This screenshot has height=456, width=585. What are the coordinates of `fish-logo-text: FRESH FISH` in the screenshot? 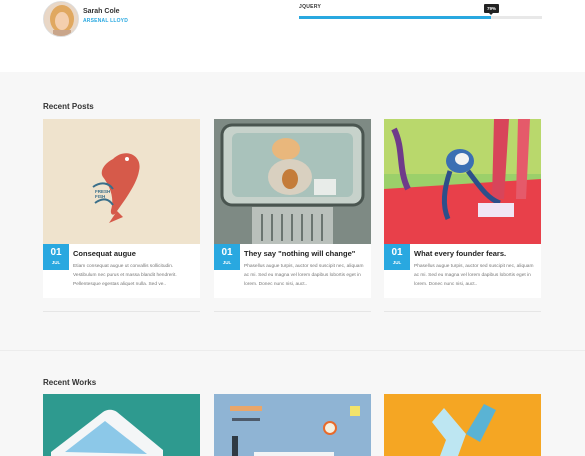 It's located at (103, 194).